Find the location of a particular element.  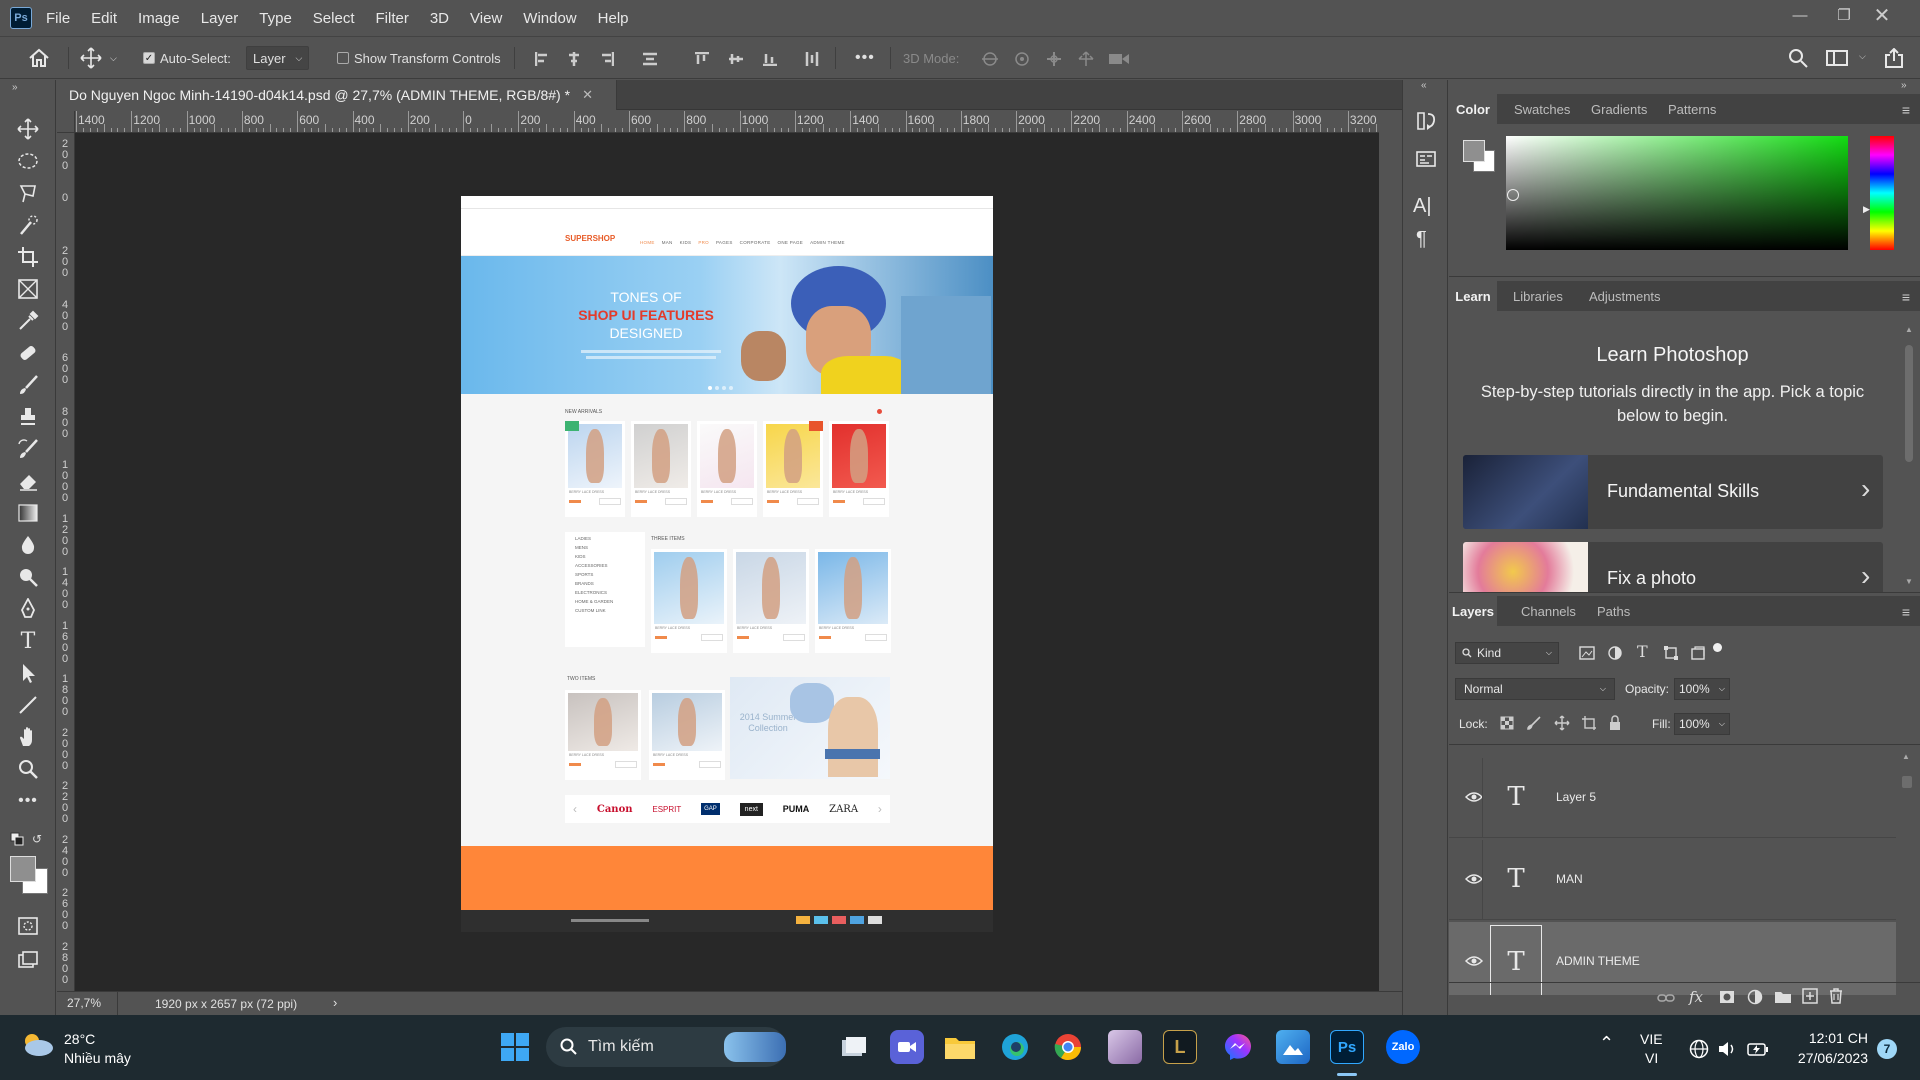

task-view-button is located at coordinates (854, 1047).